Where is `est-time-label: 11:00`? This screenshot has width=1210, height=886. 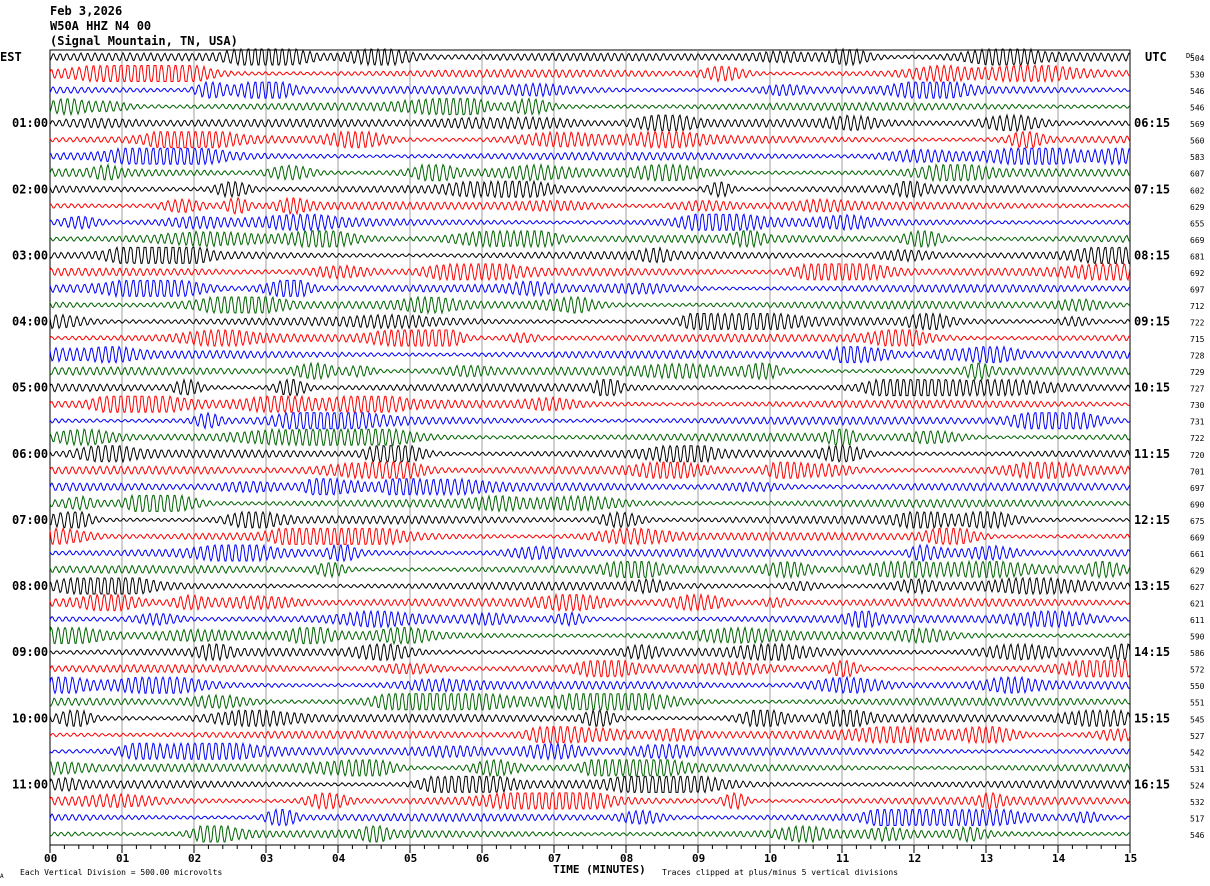 est-time-label: 11:00 is located at coordinates (30, 784).